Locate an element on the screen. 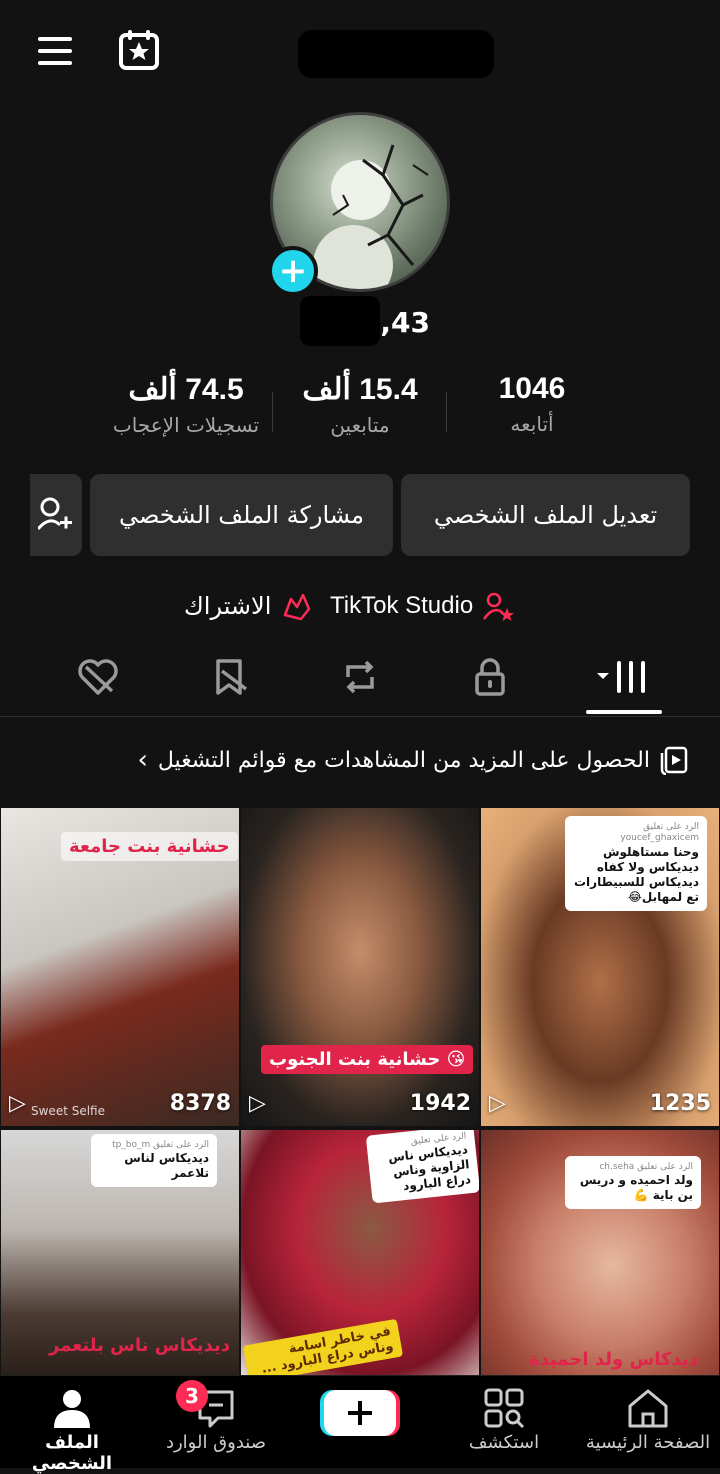 The width and height of the screenshot is (720, 1474). video-caption: حشانية بنت جامعة is located at coordinates (149, 846).